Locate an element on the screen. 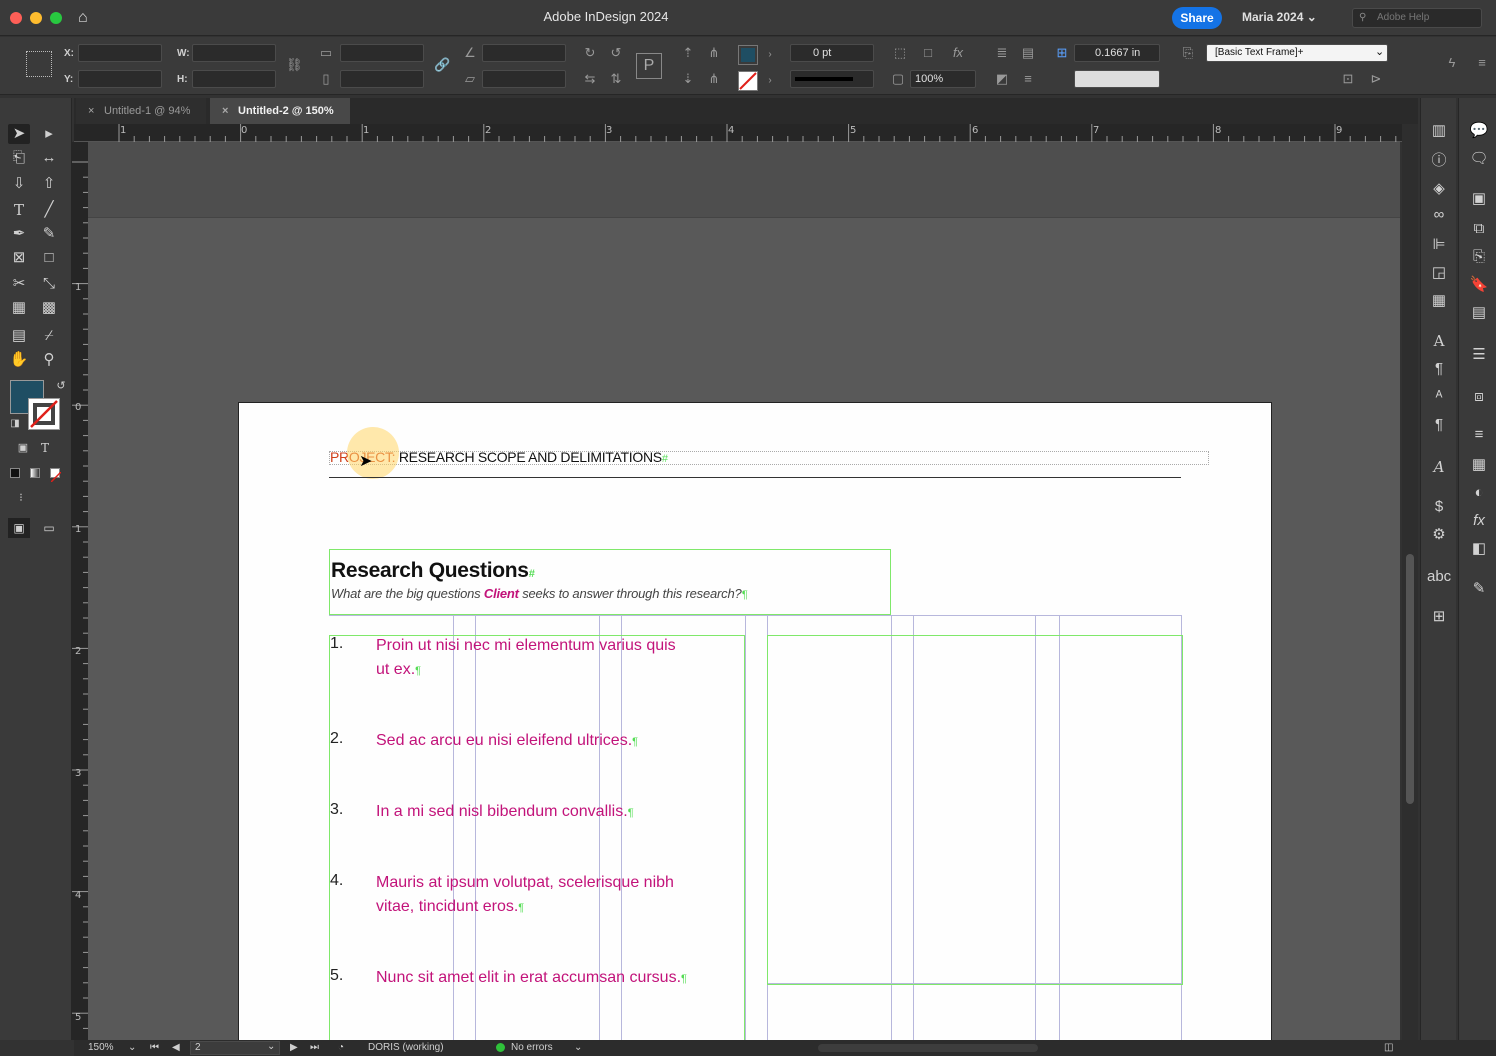 Image resolution: width=1496 pixels, height=1056 pixels. select-container-icon: ⇡ is located at coordinates (688, 53).